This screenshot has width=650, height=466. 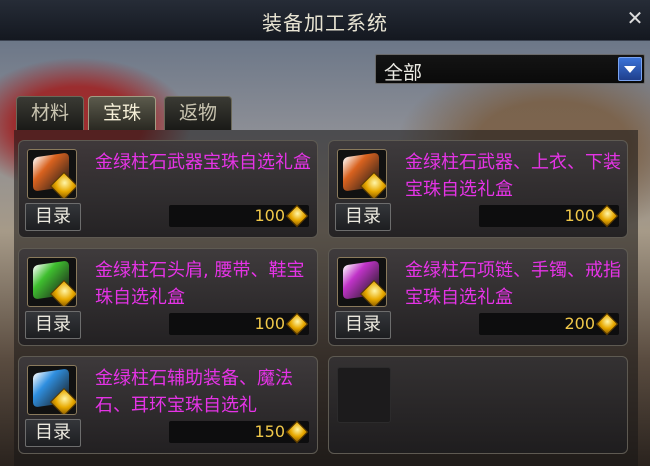 I want to click on item-card: 目录 金绿柱石武器、上衣、下装宝珠自选礼盒 100, so click(x=478, y=189).